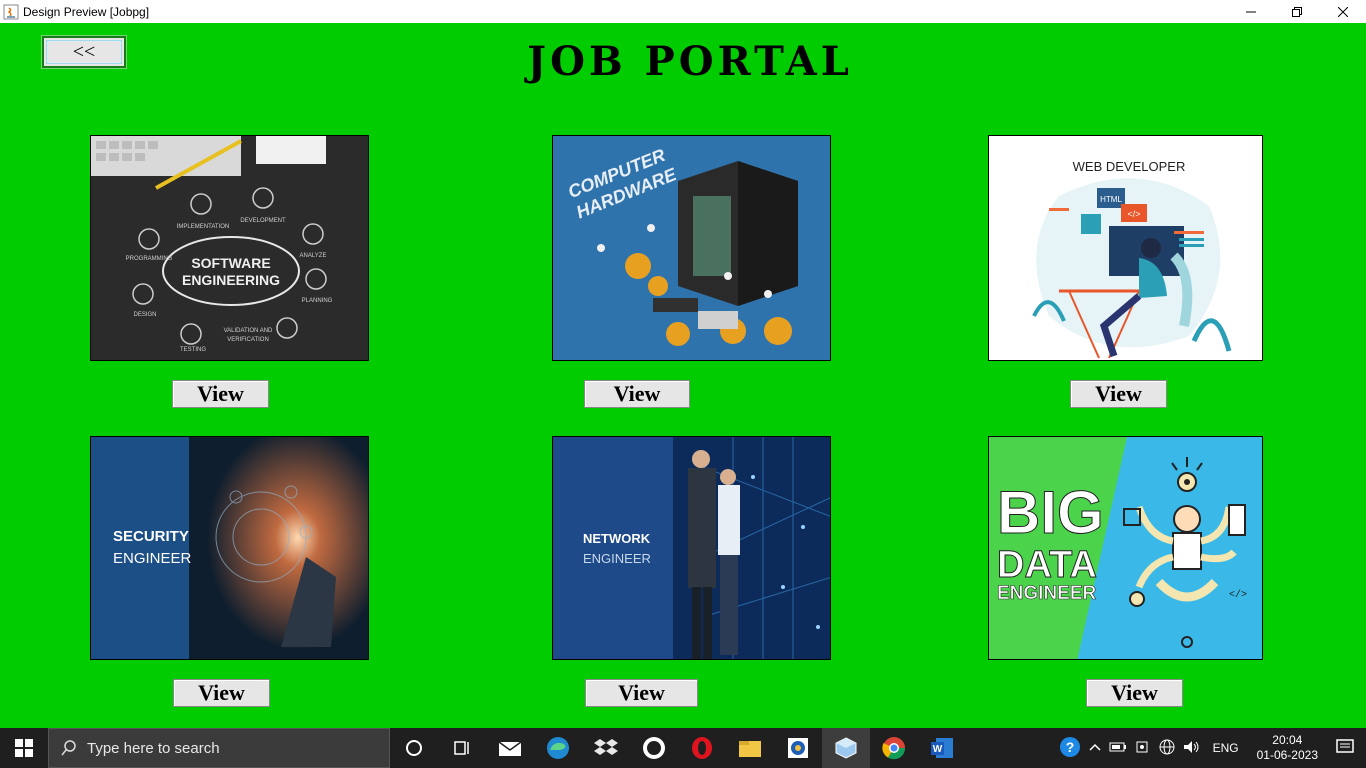 The image size is (1366, 768). Describe the element at coordinates (230, 263) in the screenshot. I see `software-label: SOFTWARE` at that location.